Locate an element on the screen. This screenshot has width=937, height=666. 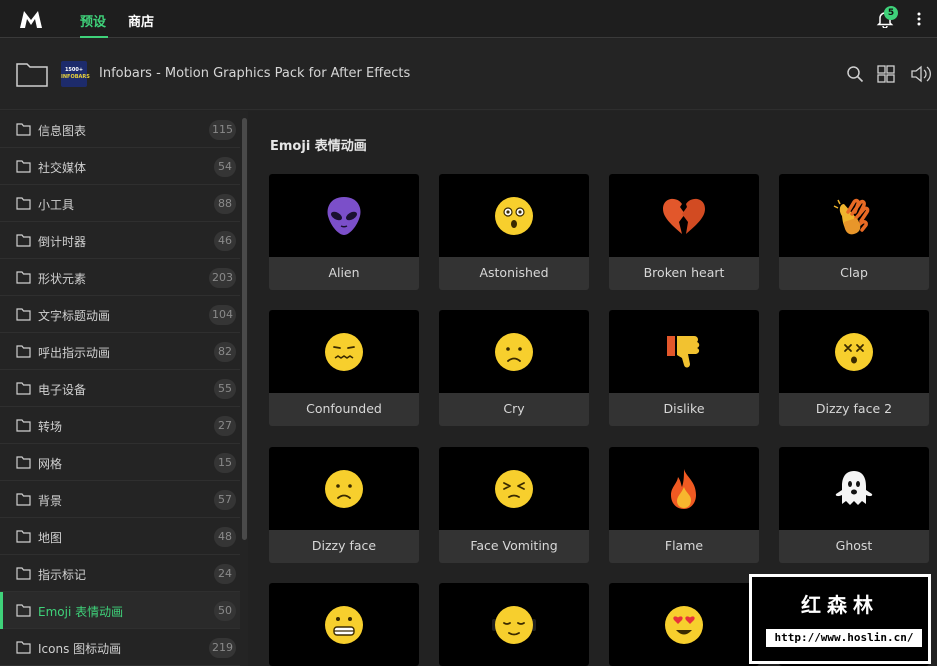
sidebar-item-maps: 地图 48 is located at coordinates (120, 536).